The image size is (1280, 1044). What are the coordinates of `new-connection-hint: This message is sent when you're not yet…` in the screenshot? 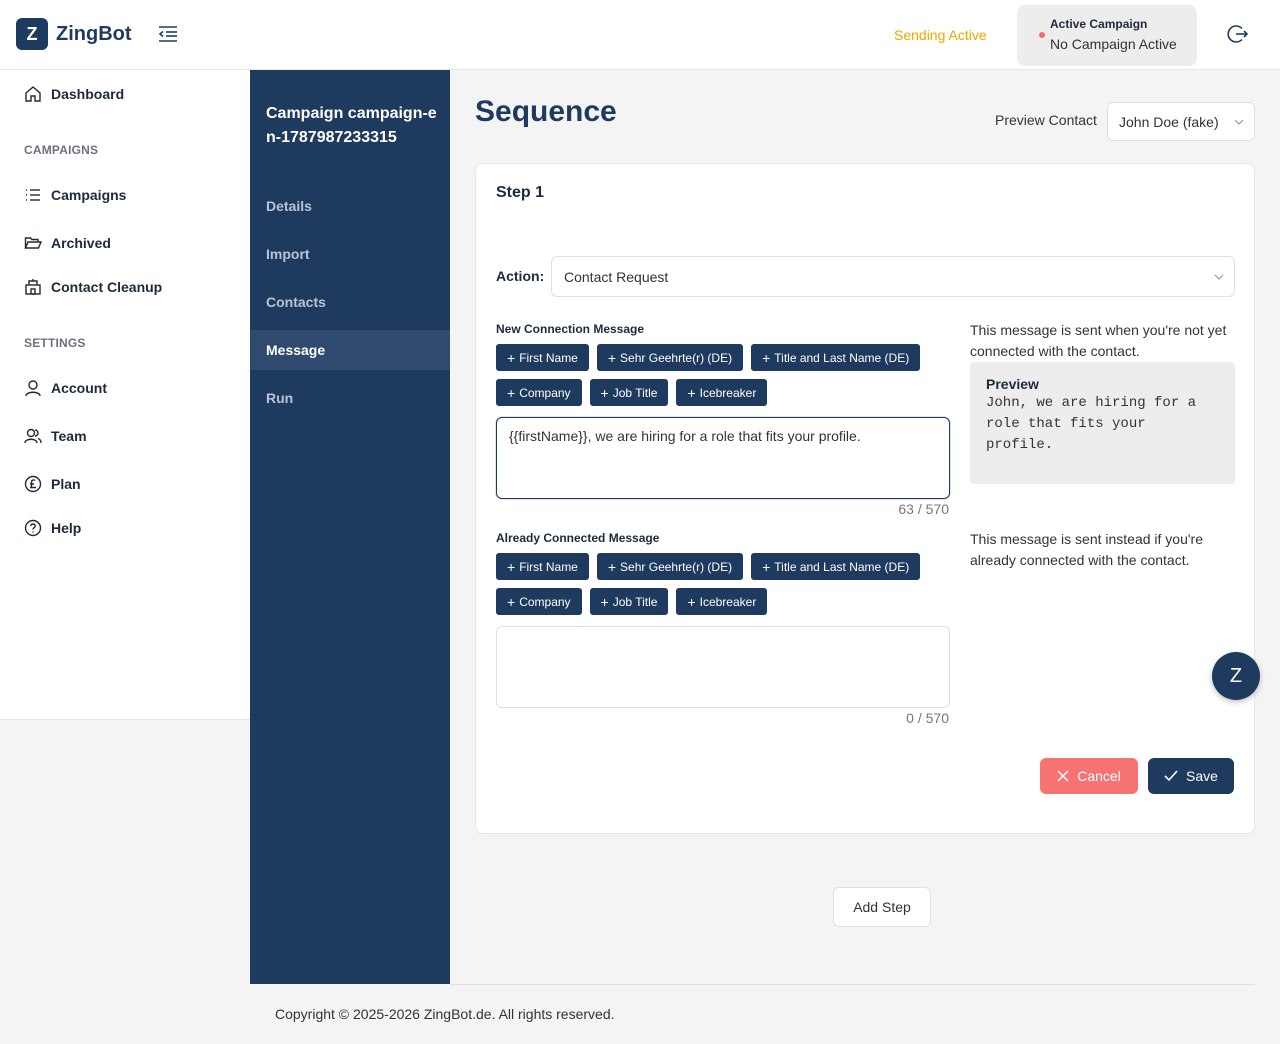 It's located at (1098, 340).